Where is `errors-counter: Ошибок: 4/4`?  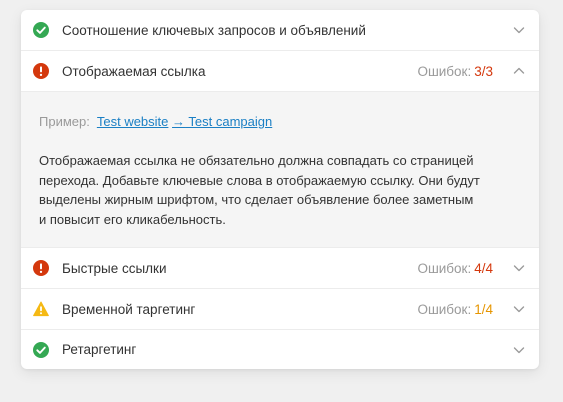
errors-counter: Ошибок: 4/4 is located at coordinates (455, 268).